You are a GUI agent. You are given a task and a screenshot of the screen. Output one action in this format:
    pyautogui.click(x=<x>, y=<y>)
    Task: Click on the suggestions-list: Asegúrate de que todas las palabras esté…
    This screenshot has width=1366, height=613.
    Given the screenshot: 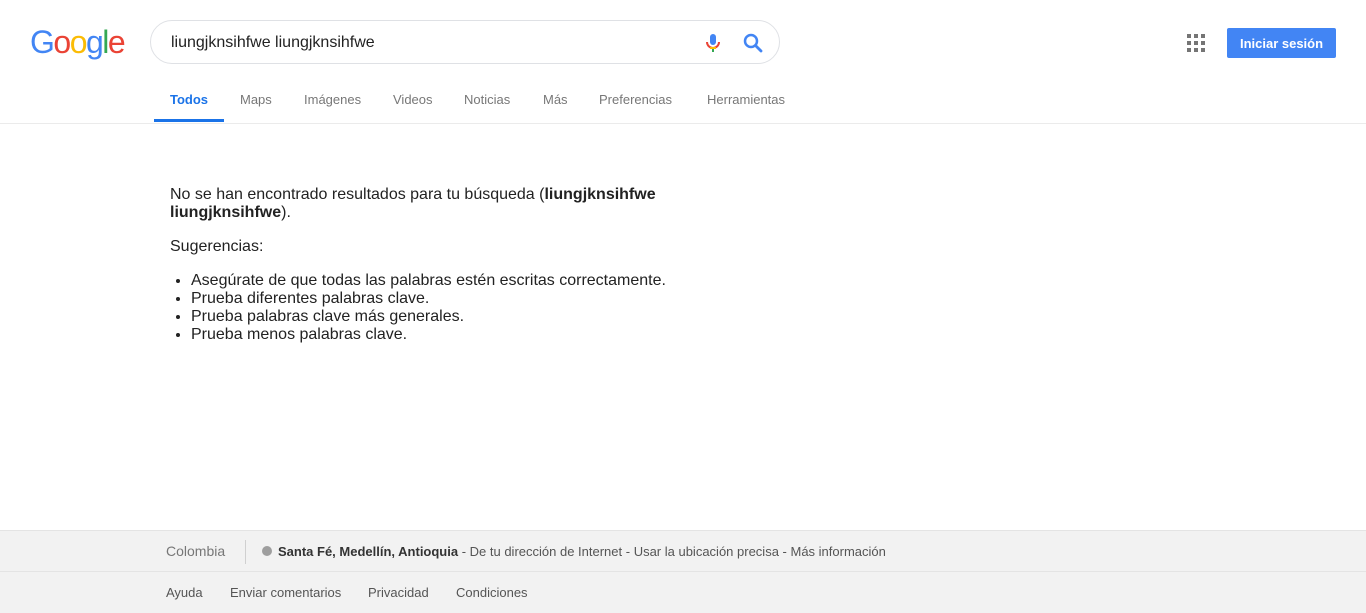 What is the action you would take?
    pyautogui.click(x=440, y=308)
    